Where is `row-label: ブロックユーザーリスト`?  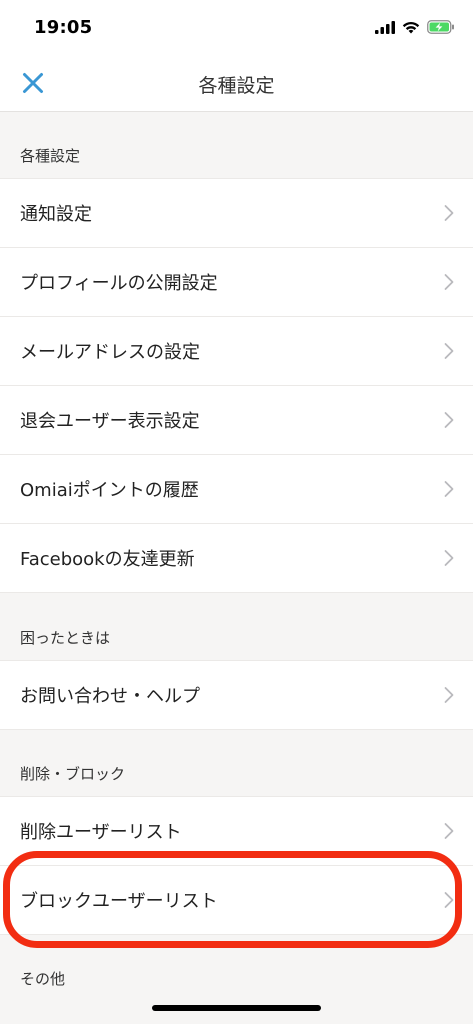 row-label: ブロックユーザーリスト is located at coordinates (119, 901).